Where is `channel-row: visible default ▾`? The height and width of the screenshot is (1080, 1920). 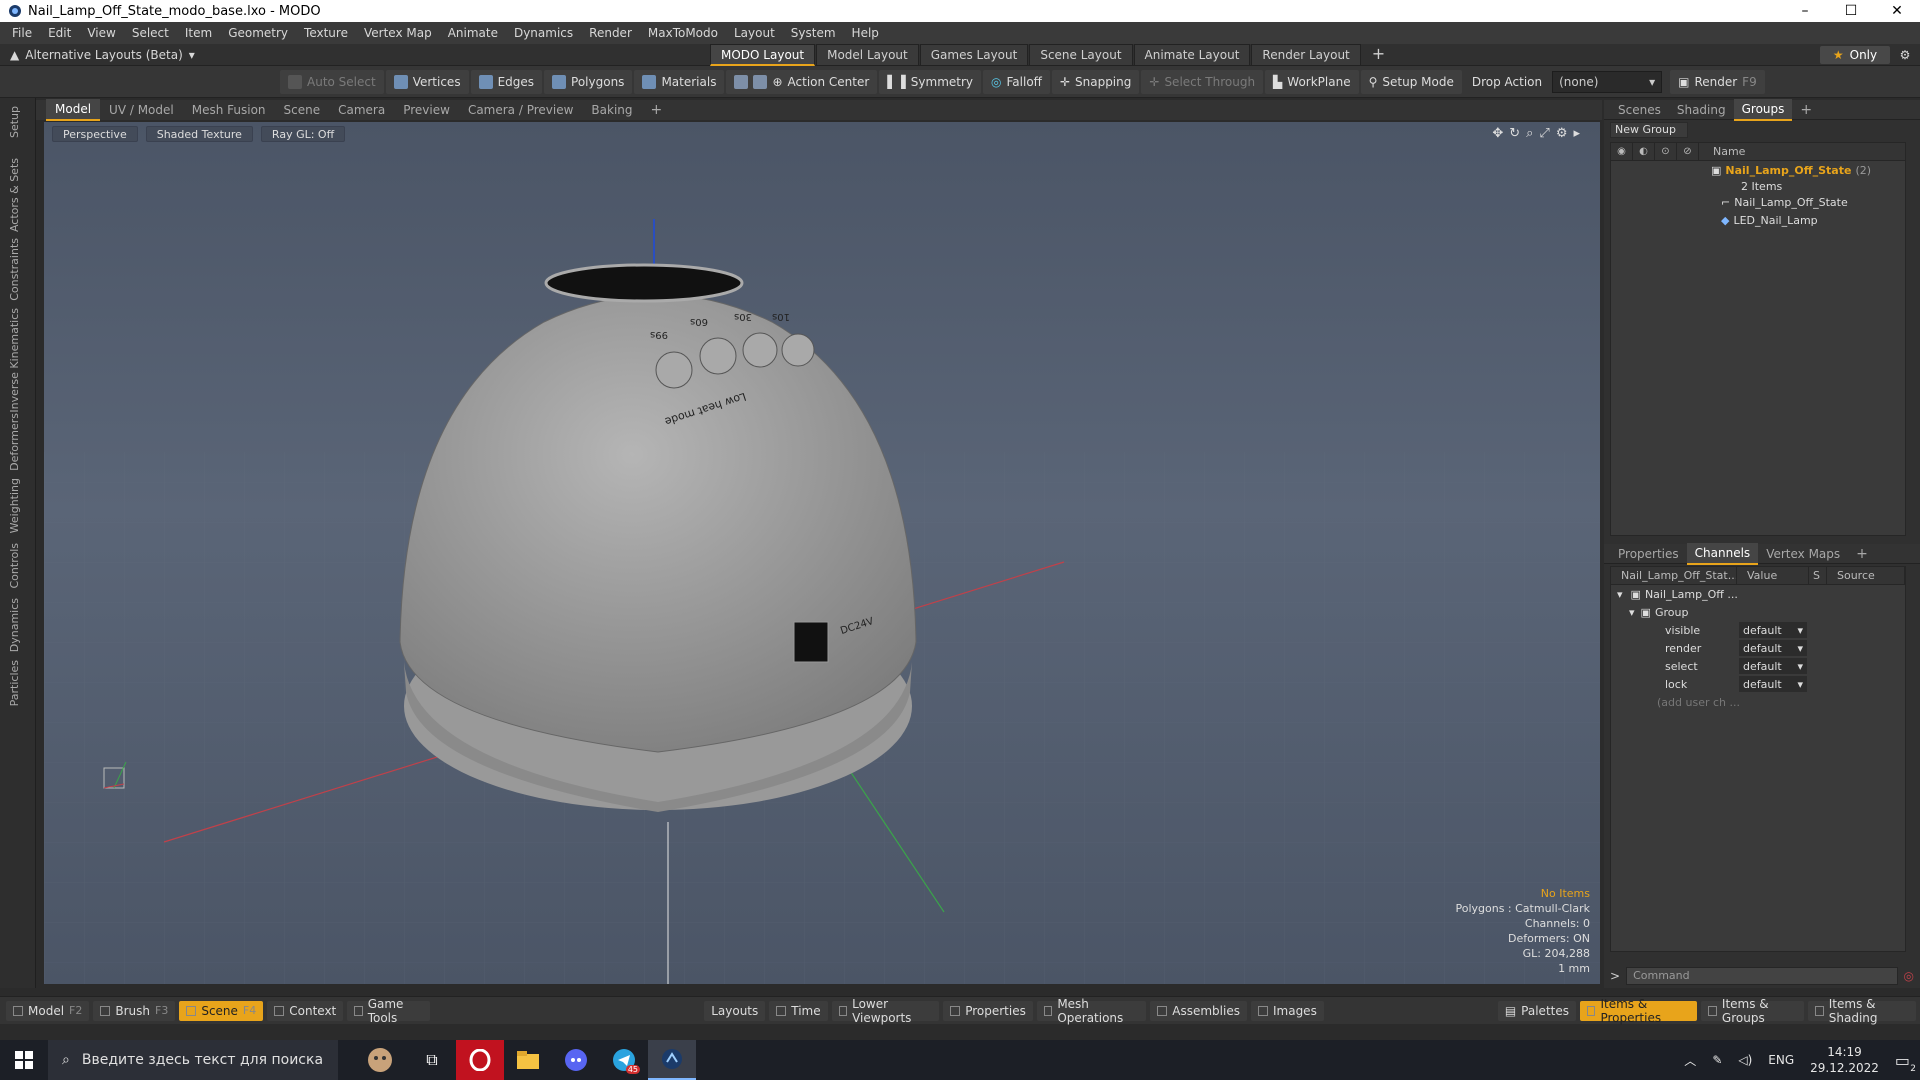
channel-row: visible default ▾ is located at coordinates (1758, 630).